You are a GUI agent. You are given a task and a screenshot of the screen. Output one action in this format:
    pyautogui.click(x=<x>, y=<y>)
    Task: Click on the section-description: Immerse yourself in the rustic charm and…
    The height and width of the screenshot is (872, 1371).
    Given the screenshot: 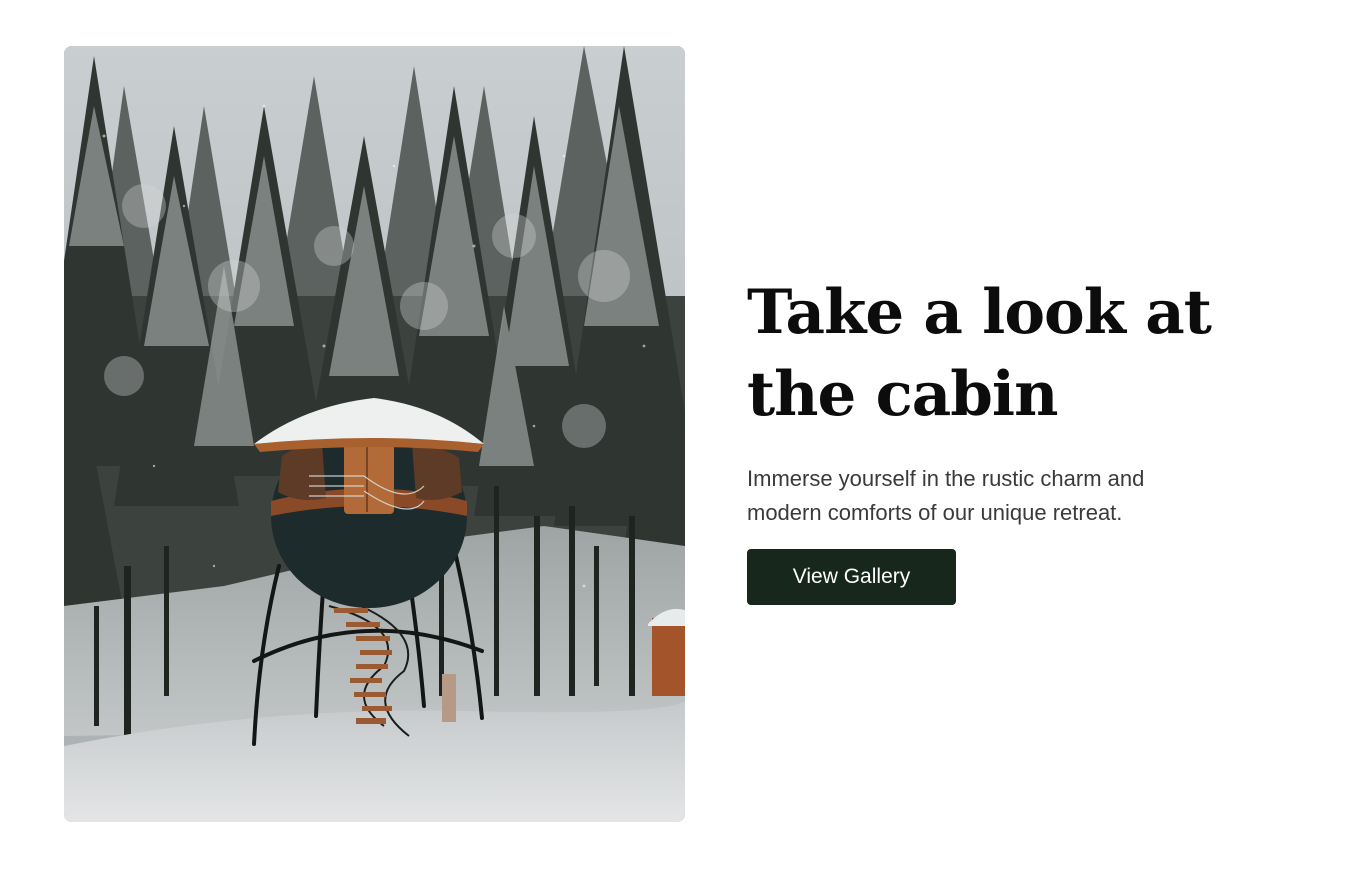 What is the action you would take?
    pyautogui.click(x=946, y=495)
    